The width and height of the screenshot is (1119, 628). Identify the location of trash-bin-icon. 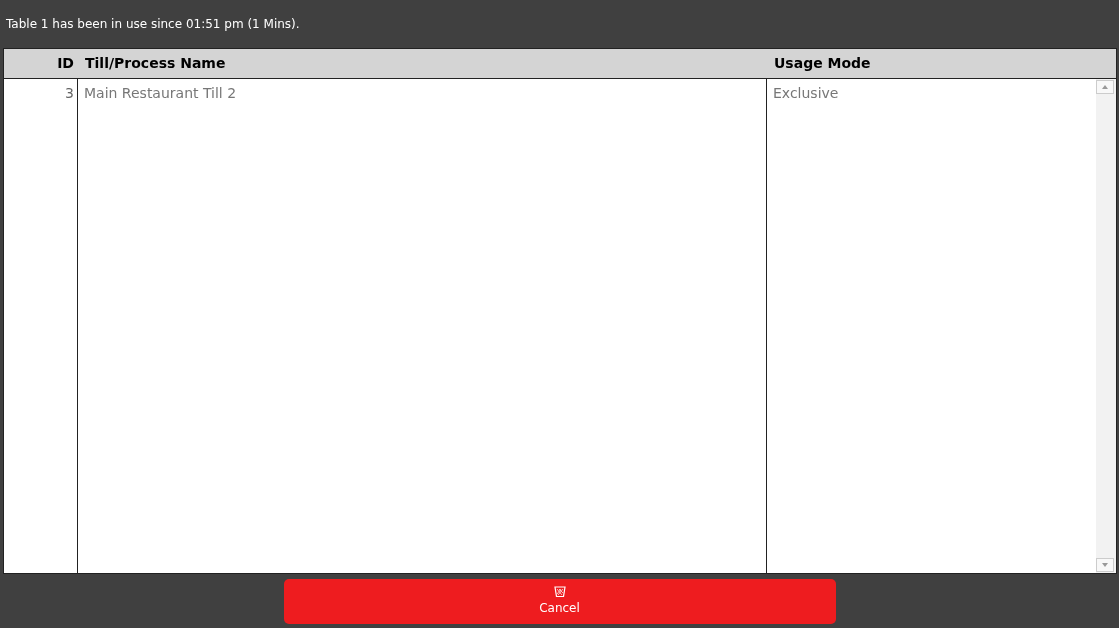
(559, 591).